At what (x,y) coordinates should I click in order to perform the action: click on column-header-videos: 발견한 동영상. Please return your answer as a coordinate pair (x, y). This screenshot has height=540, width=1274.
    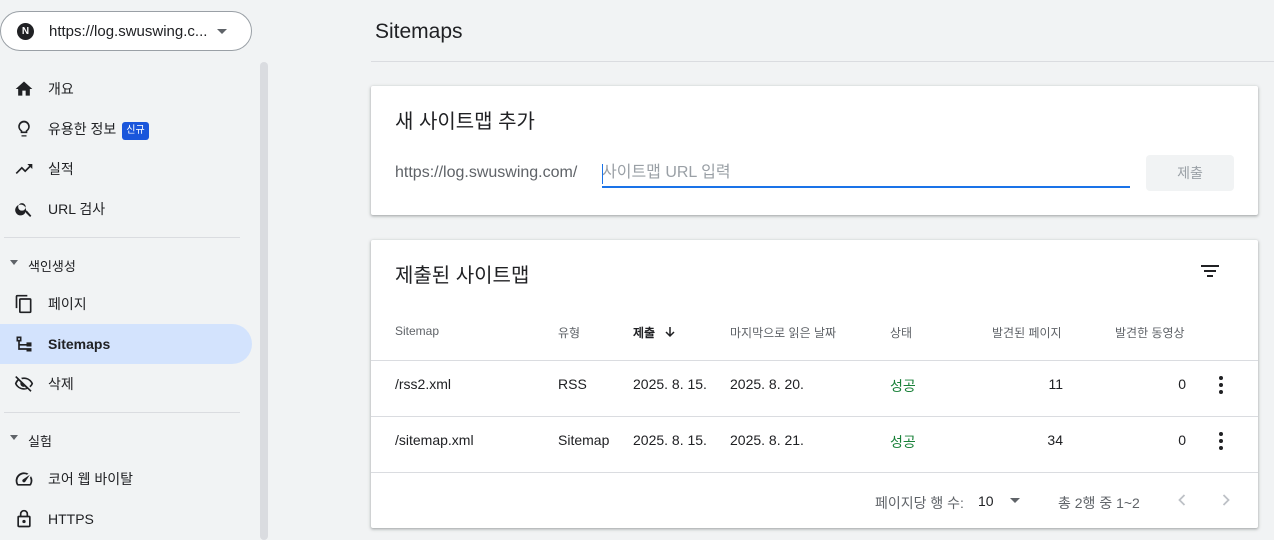
    Looking at the image, I should click on (1150, 332).